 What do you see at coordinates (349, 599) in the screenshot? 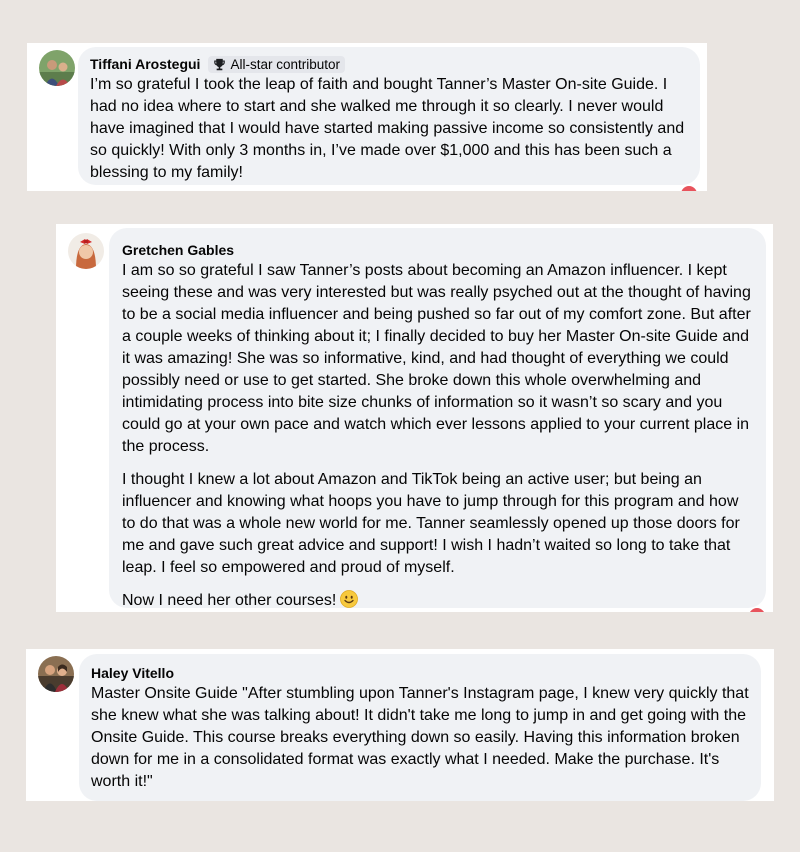
I see `smiley-emoji-icon` at bounding box center [349, 599].